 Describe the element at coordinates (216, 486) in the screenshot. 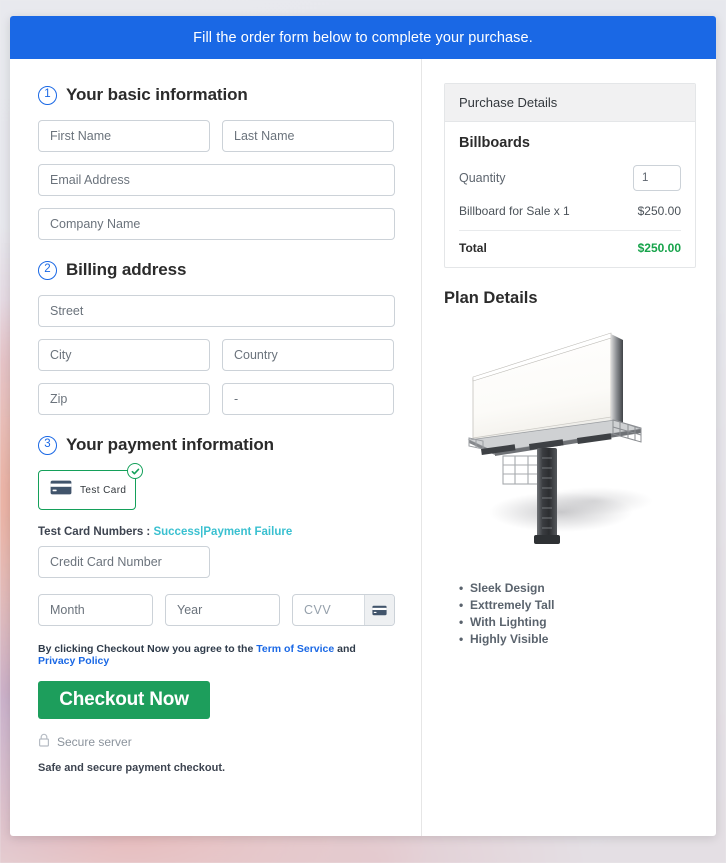

I see `payment-method-row: Test Card` at that location.